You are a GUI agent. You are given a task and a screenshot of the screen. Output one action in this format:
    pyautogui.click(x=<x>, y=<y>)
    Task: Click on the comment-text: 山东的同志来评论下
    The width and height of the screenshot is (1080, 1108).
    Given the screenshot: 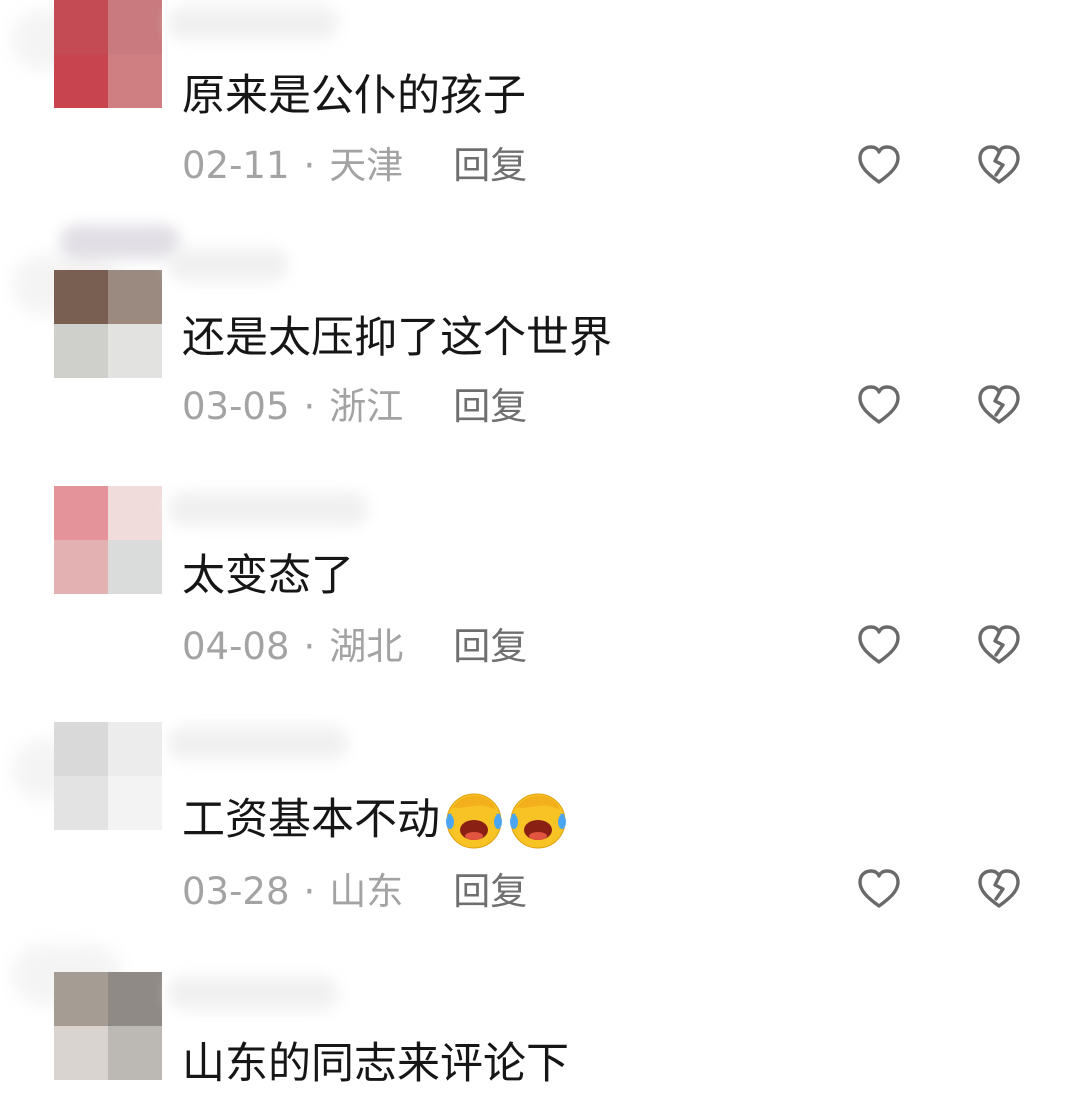 What is the action you would take?
    pyautogui.click(x=375, y=1064)
    